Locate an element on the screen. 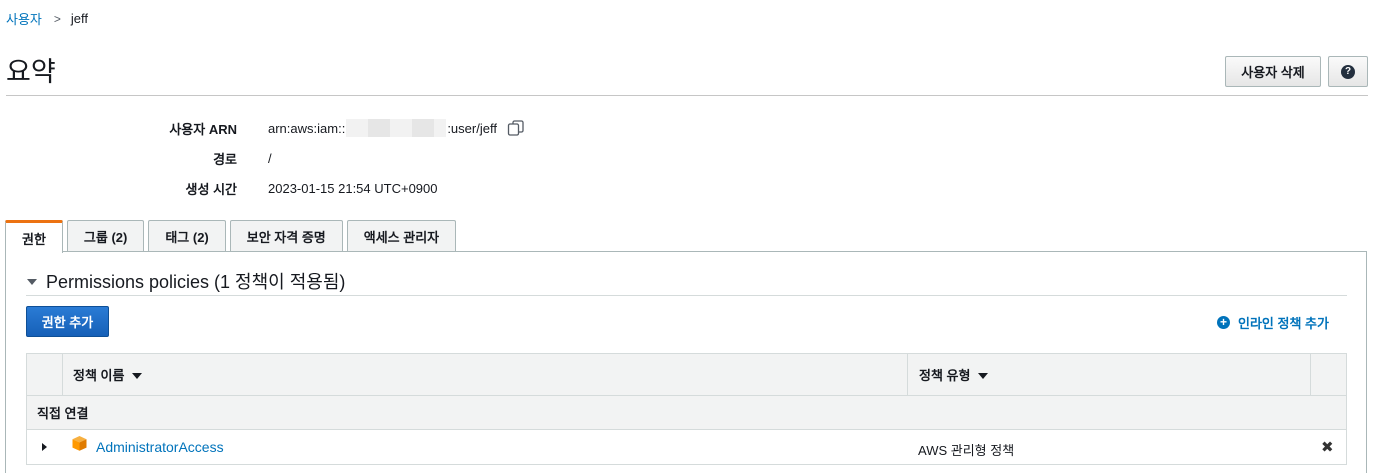  policy-type: AWS 관리형 정책 is located at coordinates (966, 450).